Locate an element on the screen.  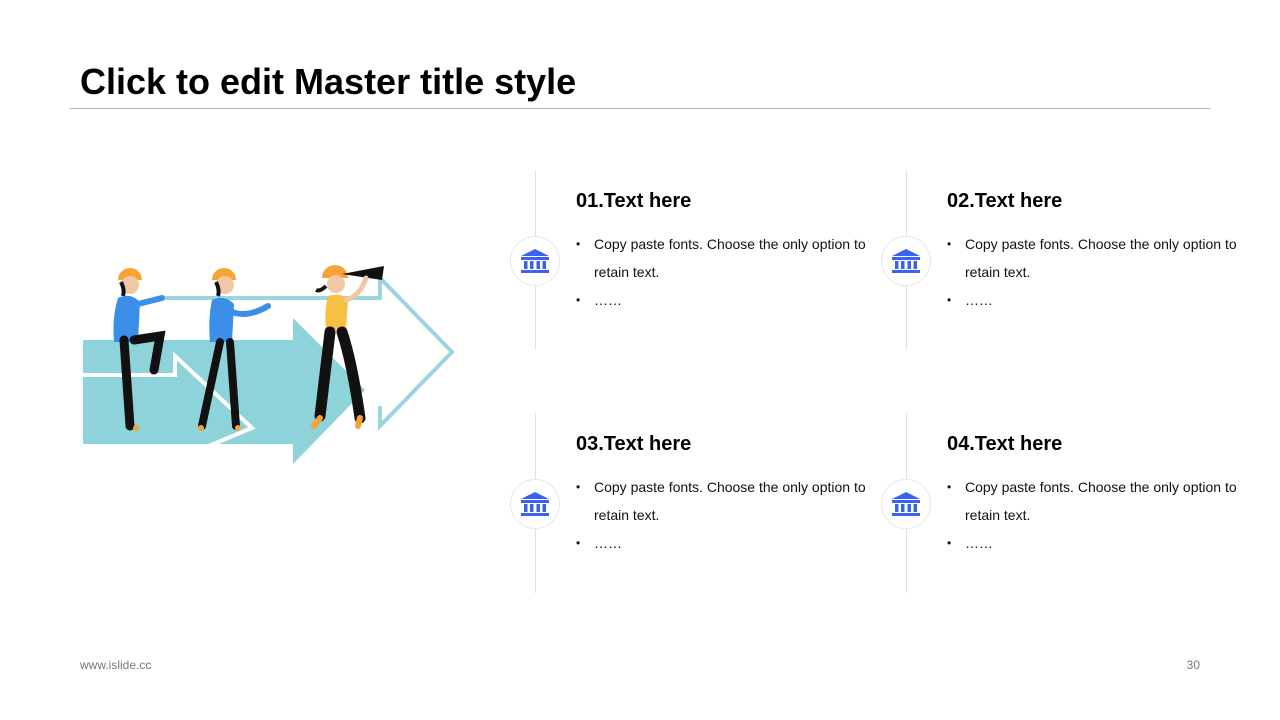
card-title: 02.Text here is located at coordinates (1005, 201).